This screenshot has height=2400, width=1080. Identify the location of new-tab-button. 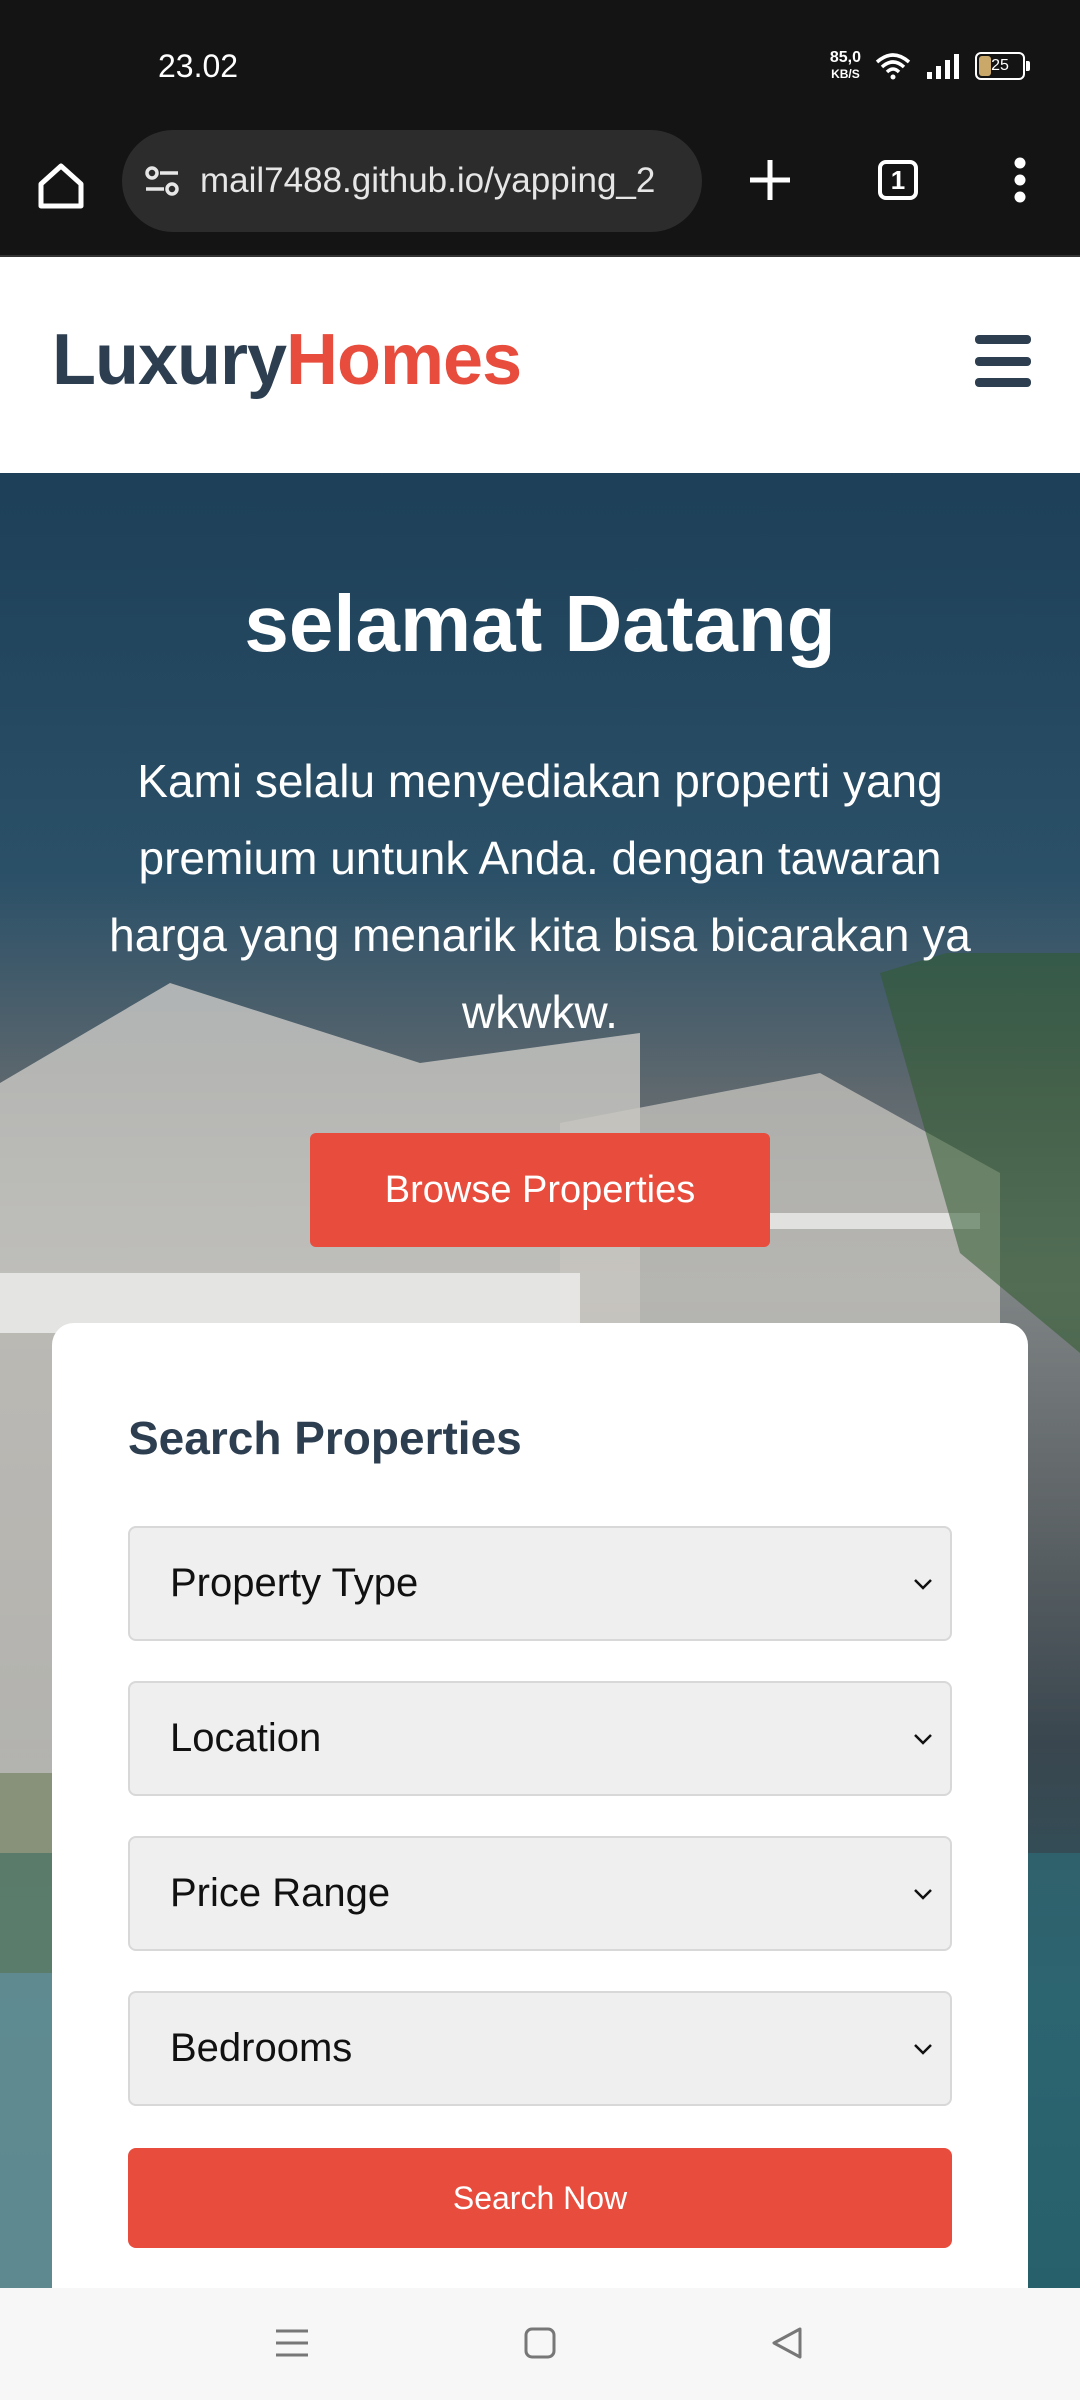
(770, 180).